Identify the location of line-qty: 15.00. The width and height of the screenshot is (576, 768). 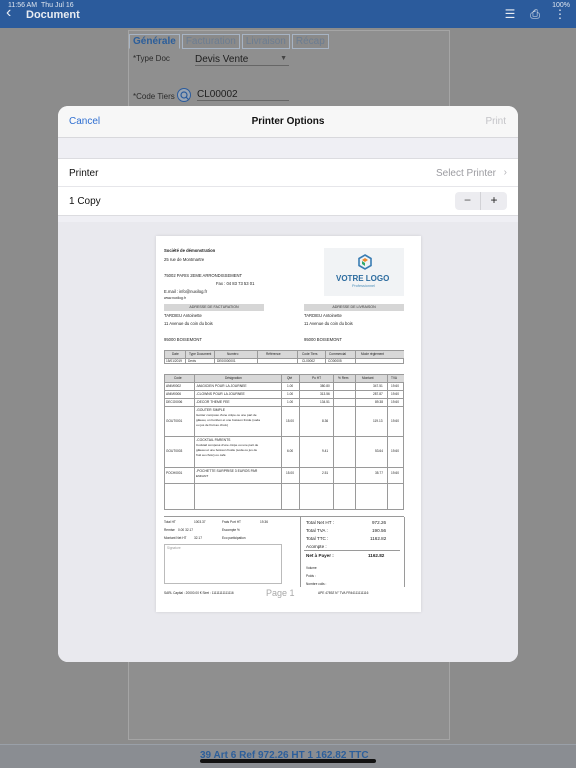
(290, 421).